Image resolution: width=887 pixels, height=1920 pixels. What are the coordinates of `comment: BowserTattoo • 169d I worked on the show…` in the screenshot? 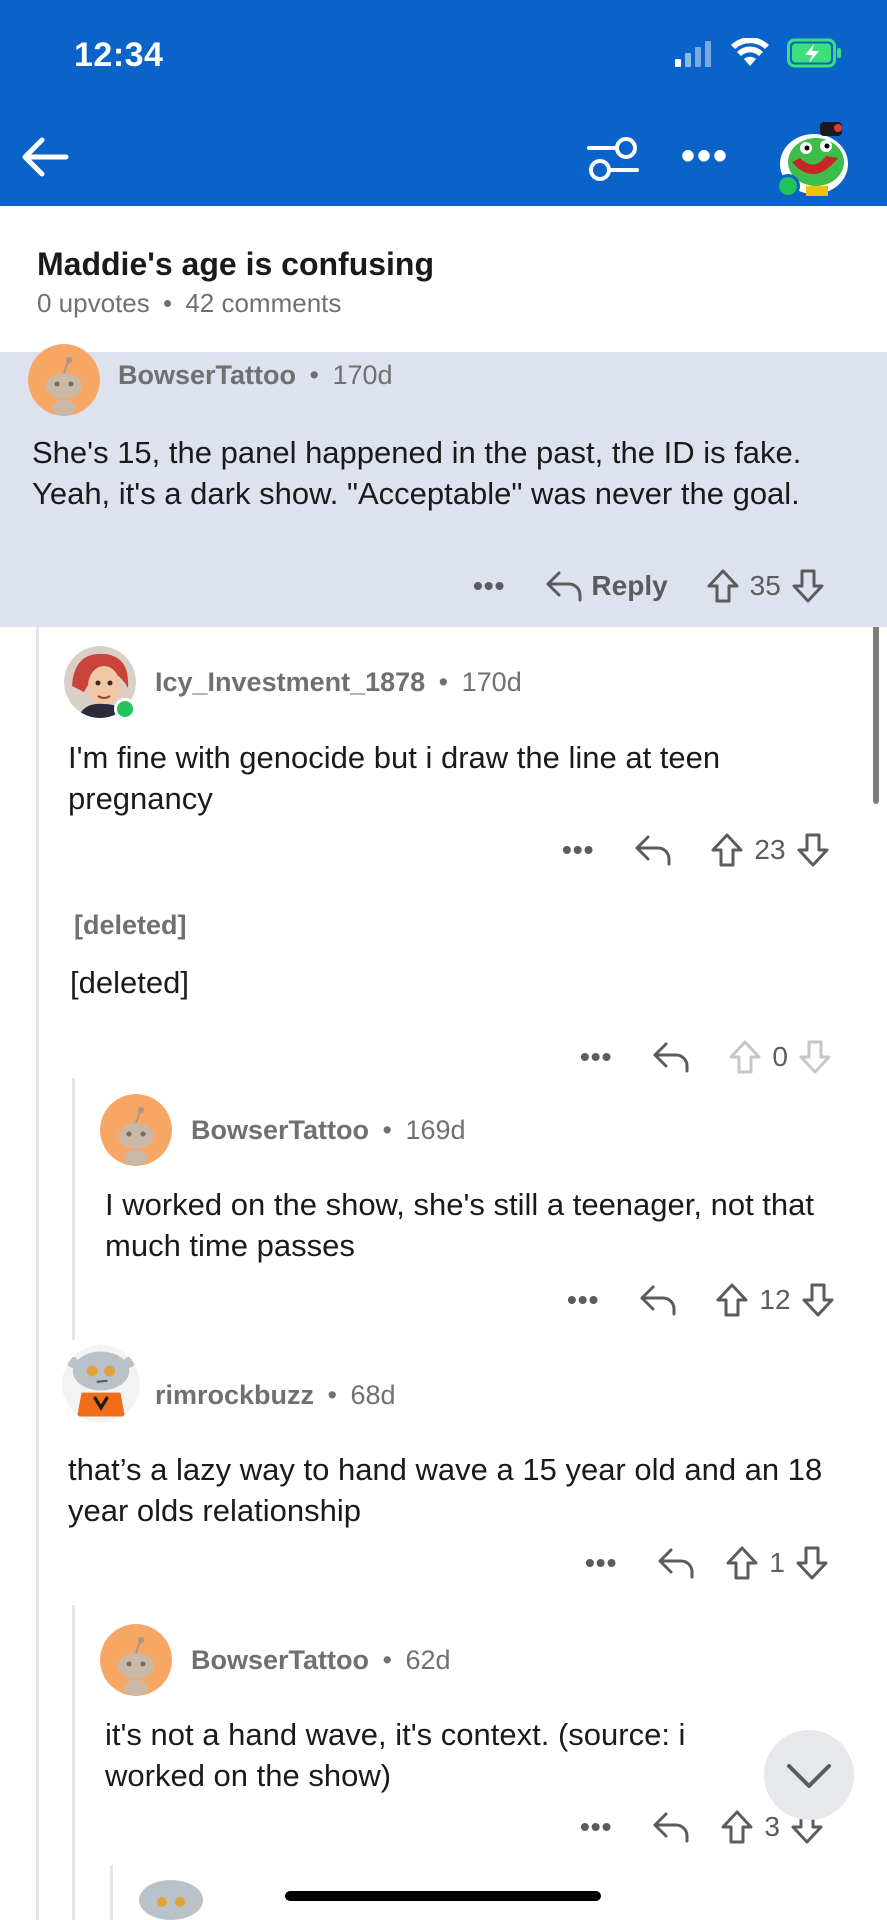 It's located at (443, 1215).